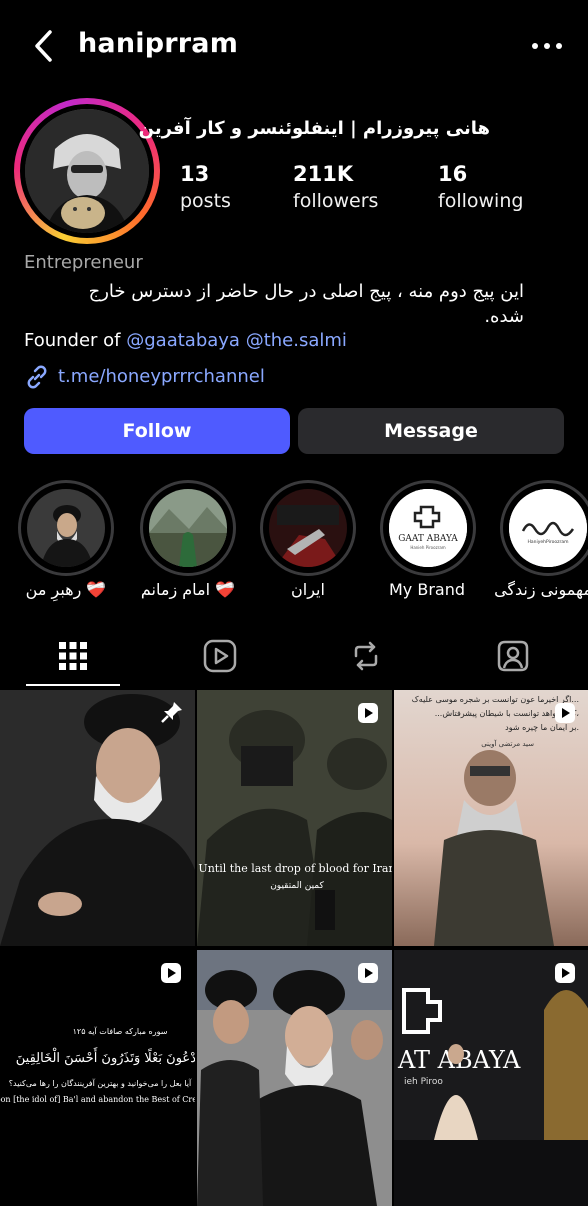 The image size is (588, 1206). I want to click on highlight-label: مهمونی زندگی, so click(541, 589).